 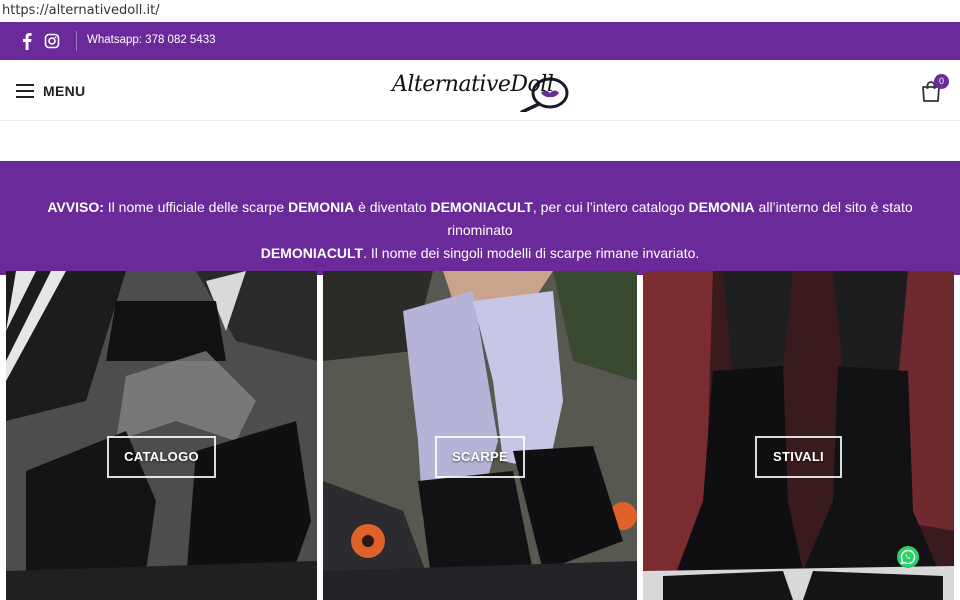 What do you see at coordinates (480, 457) in the screenshot?
I see `tile-label-scarpe: SCARPE` at bounding box center [480, 457].